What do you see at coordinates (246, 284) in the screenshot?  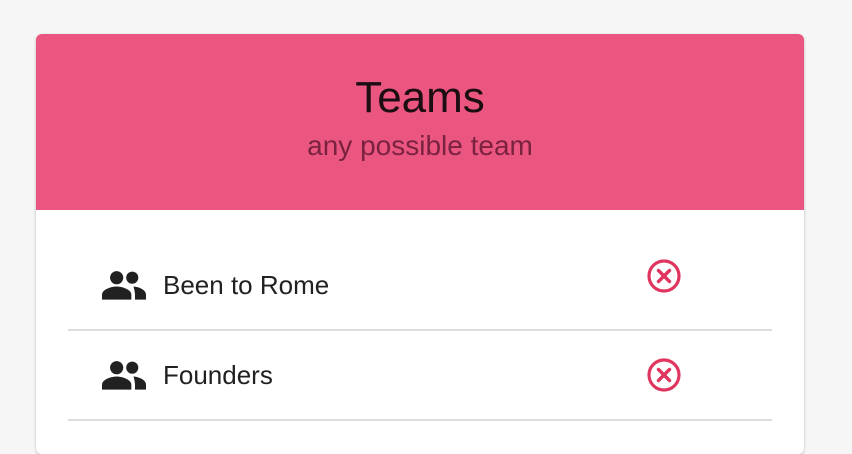 I see `team-name: Been to Rome` at bounding box center [246, 284].